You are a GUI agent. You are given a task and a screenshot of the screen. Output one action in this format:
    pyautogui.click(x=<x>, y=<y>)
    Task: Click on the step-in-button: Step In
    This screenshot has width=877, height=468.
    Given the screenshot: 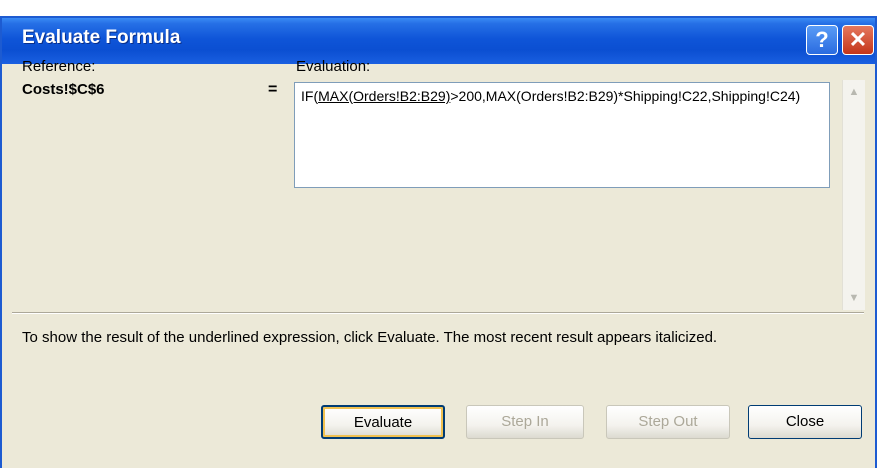 What is the action you would take?
    pyautogui.click(x=525, y=422)
    